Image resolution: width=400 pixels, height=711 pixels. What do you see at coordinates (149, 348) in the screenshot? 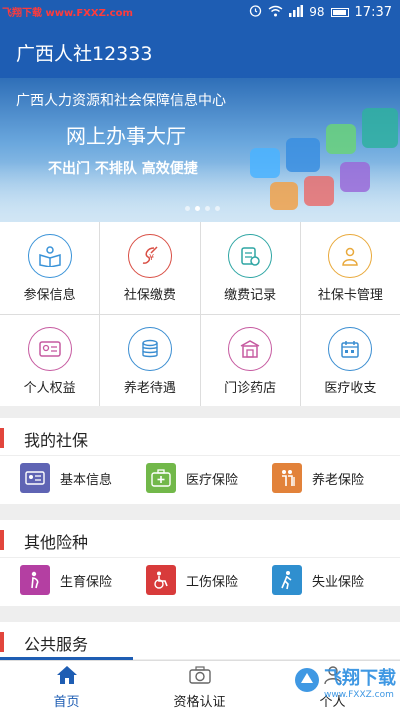
I see `coins-icon` at bounding box center [149, 348].